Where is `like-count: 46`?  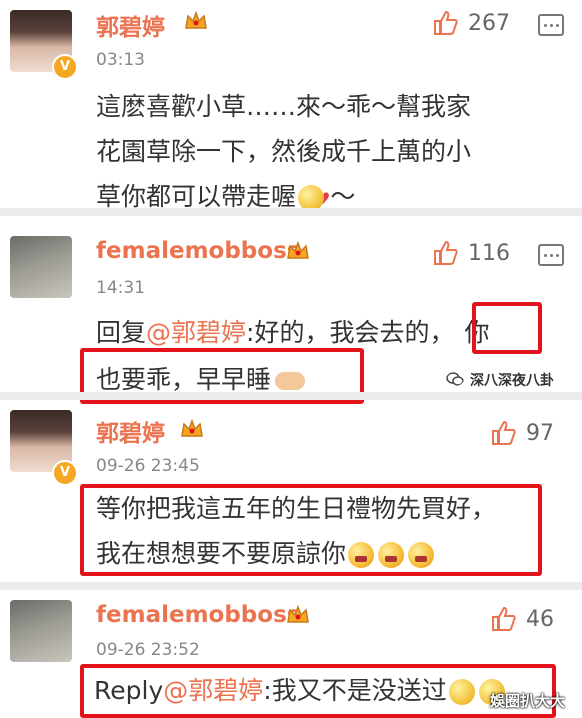
like-count: 46 is located at coordinates (540, 619).